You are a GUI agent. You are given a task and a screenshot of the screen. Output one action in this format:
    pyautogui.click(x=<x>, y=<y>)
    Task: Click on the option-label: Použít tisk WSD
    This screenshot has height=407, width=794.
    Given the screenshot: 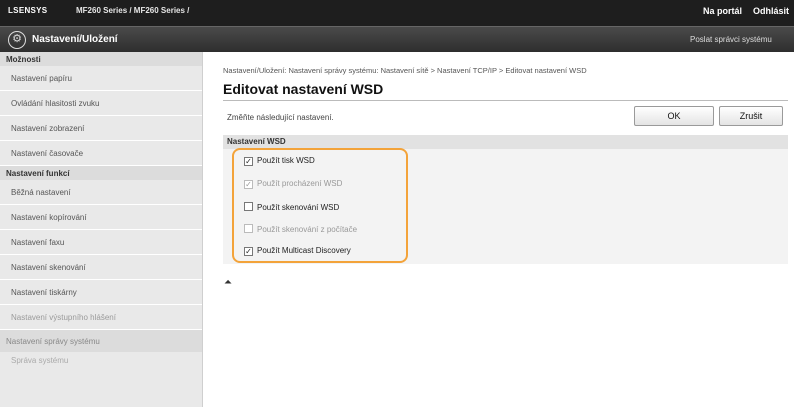 What is the action you would take?
    pyautogui.click(x=286, y=160)
    